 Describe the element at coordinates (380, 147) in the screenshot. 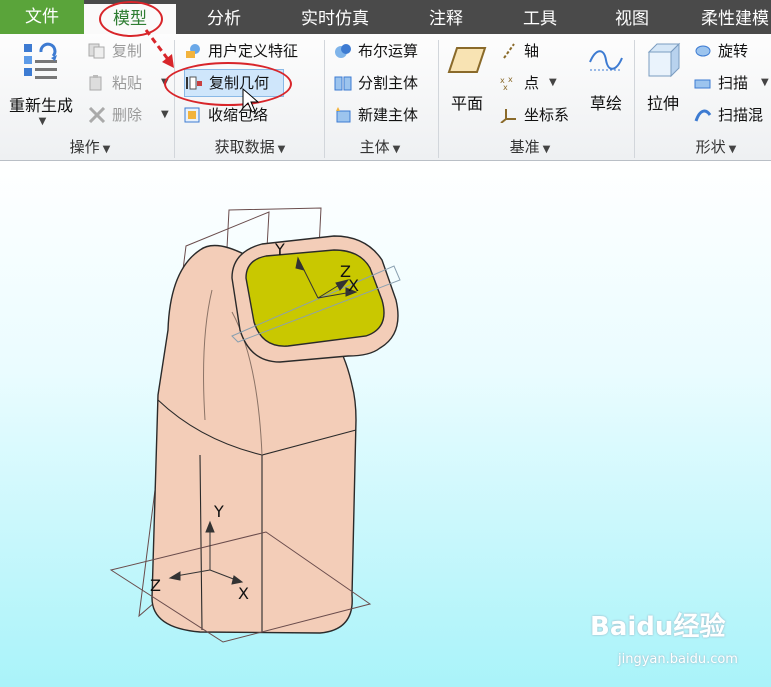

I see `group-footer-body: 主体 ▼` at that location.